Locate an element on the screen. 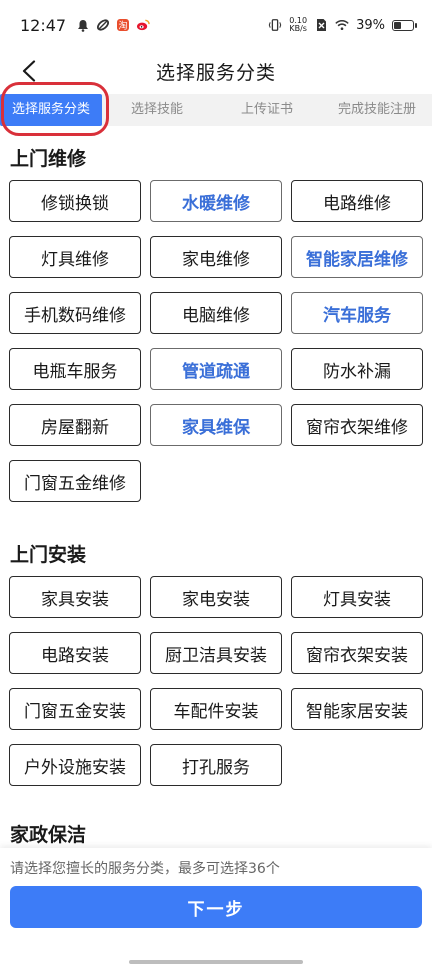 Image resolution: width=432 pixels, height=964 pixels. category-tag: 家电维修 is located at coordinates (216, 257).